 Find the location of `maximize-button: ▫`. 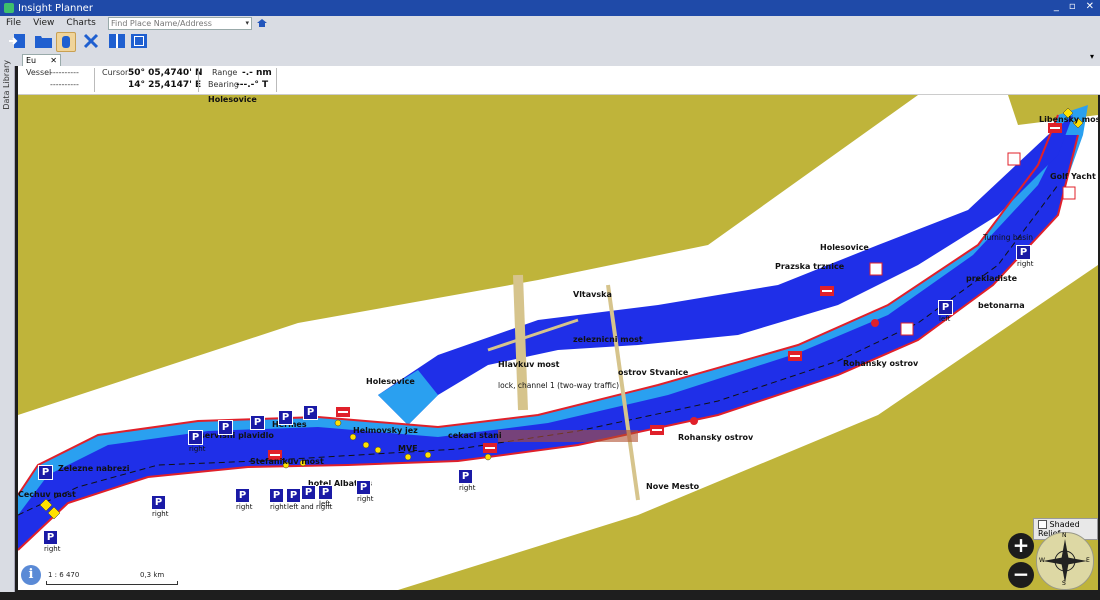

maximize-button: ▫ is located at coordinates (1072, 6).